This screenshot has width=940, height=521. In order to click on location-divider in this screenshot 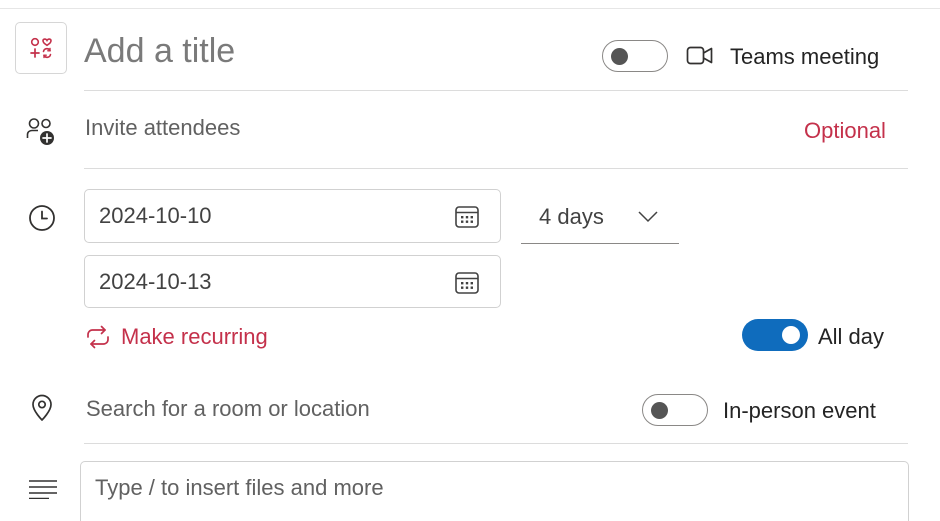, I will do `click(496, 443)`.